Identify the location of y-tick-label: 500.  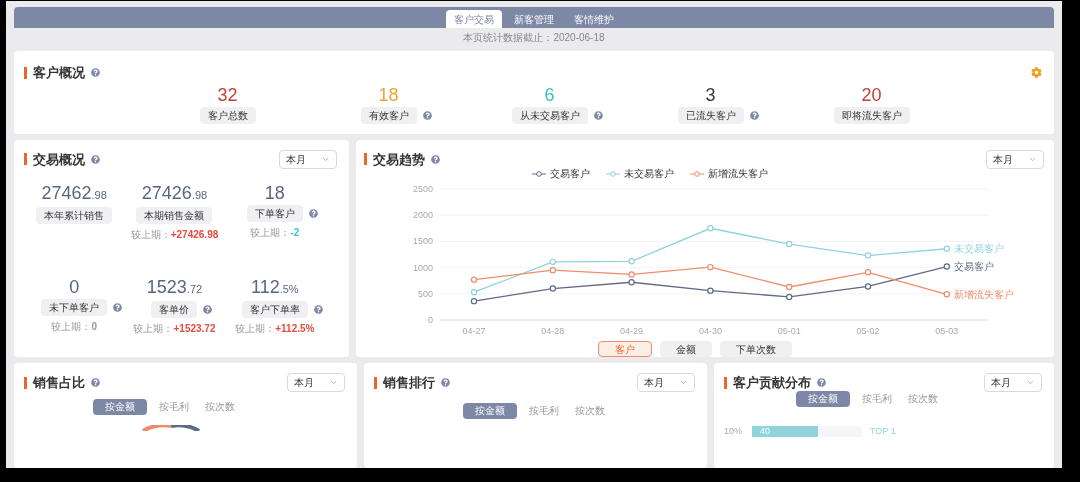
(425, 294).